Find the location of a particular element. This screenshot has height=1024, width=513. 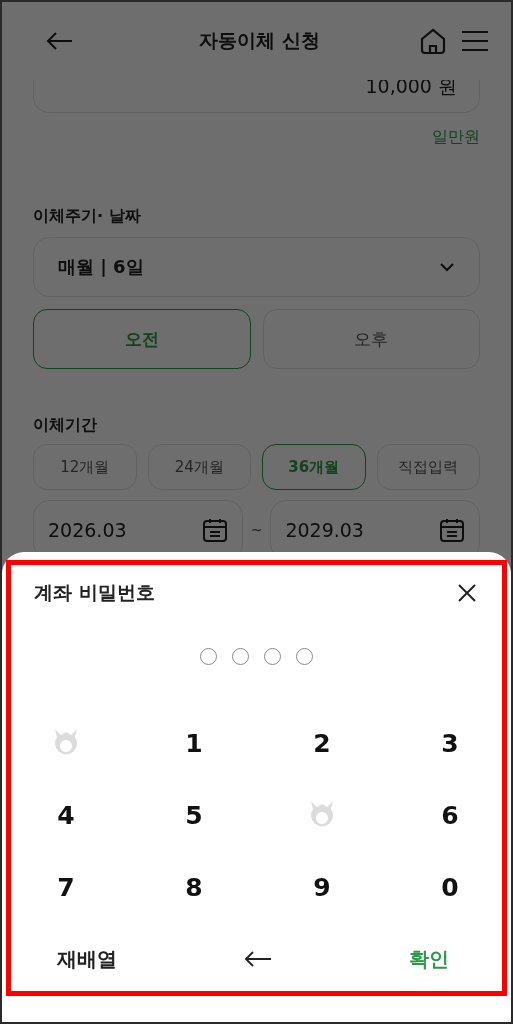

home-button is located at coordinates (433, 41).